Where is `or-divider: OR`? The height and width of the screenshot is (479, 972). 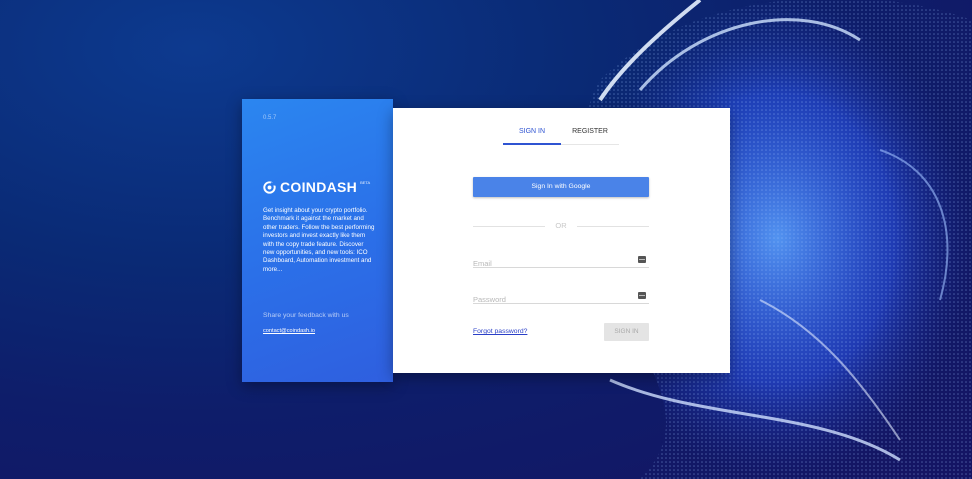
or-divider: OR is located at coordinates (561, 226).